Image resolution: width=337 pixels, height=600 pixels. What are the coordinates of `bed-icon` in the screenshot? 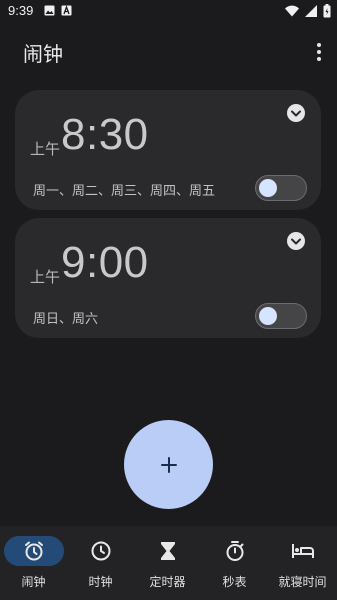 It's located at (302, 551).